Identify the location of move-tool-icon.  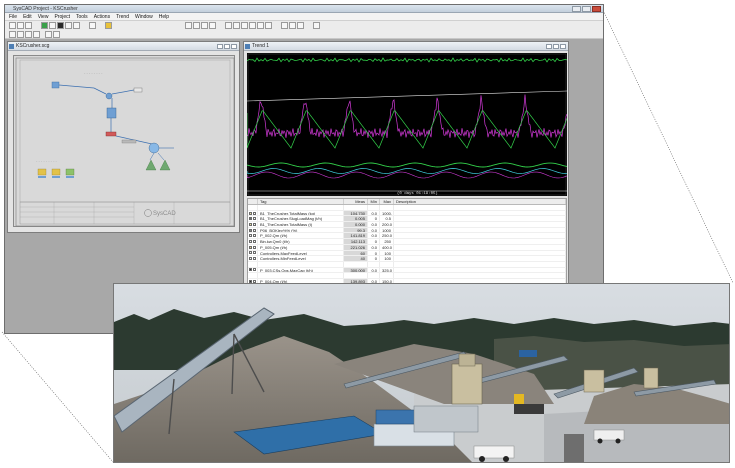
(228, 25).